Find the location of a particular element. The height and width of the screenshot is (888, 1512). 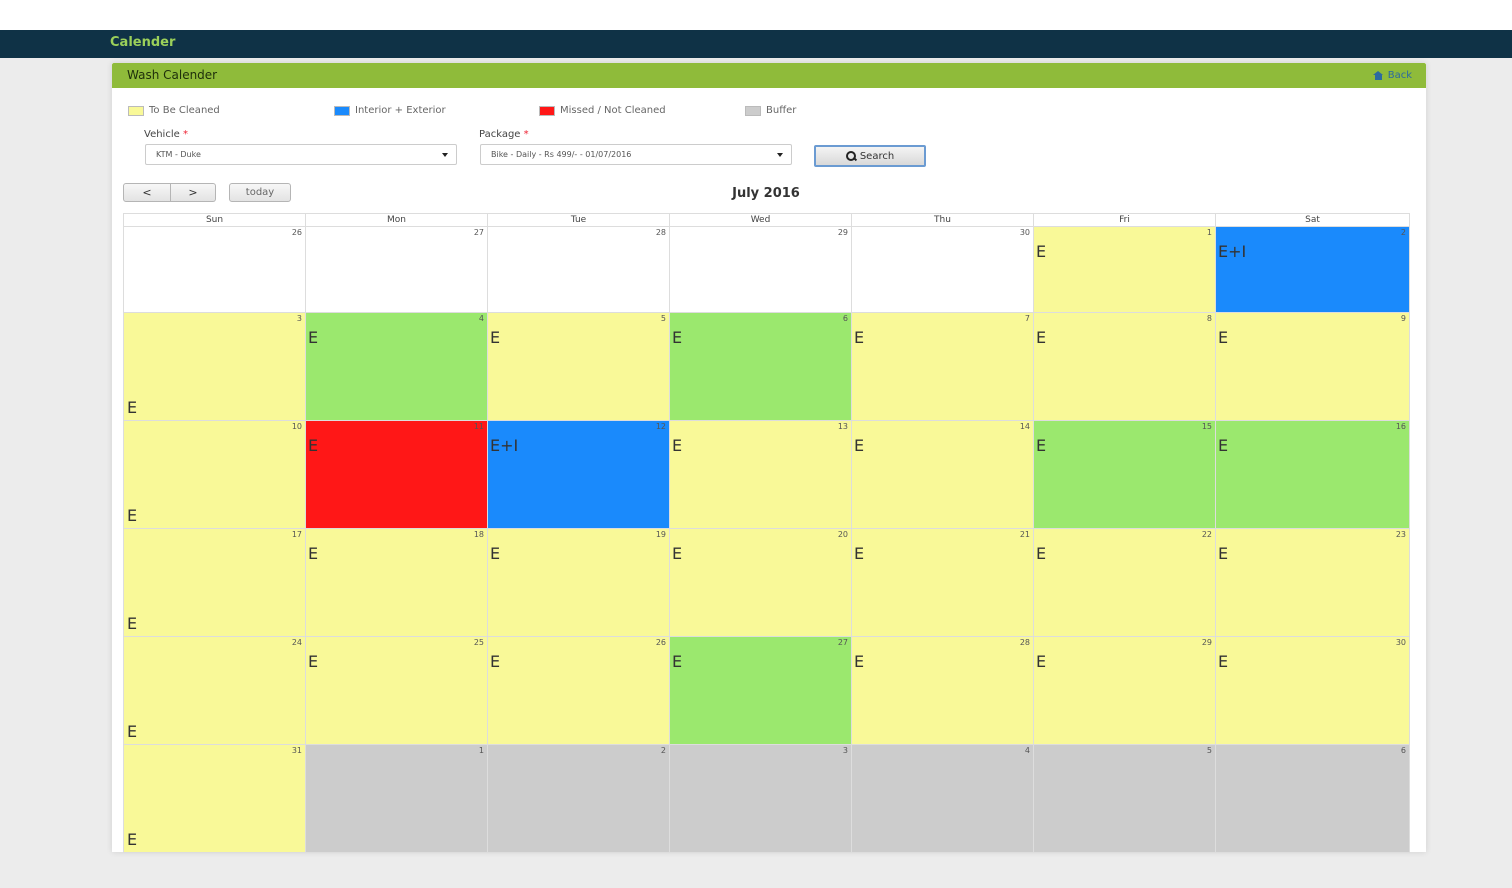

calendar-week-row: 24 E 25 E 26 E 27 E 28 E 29 E 30 E is located at coordinates (766, 691).